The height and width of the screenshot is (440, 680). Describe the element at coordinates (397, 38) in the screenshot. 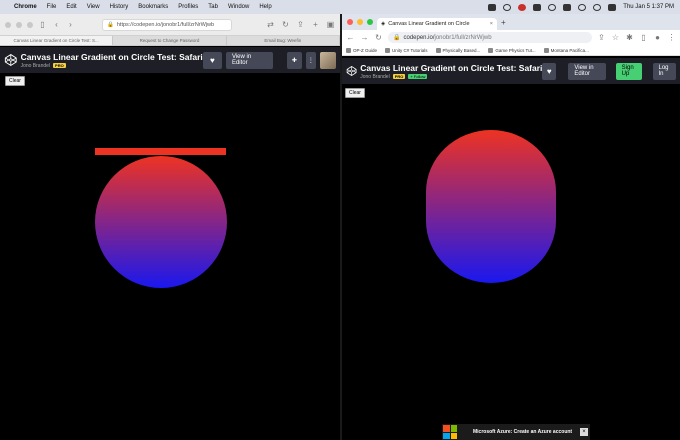

I see `lock-icon: 🔒` at that location.